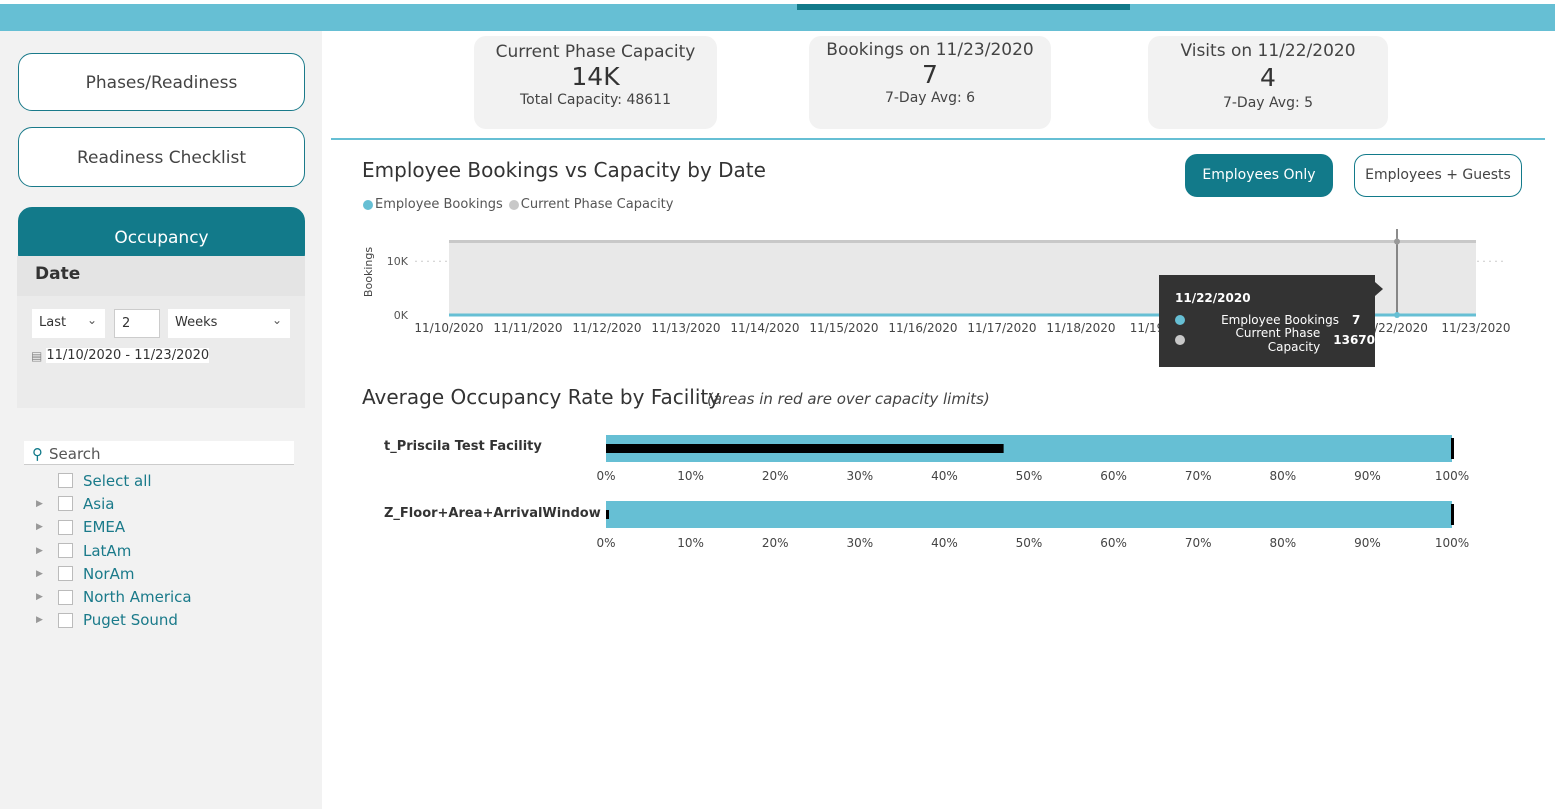  I want to click on legend-item-bookings: Employee Bookings, so click(433, 204).